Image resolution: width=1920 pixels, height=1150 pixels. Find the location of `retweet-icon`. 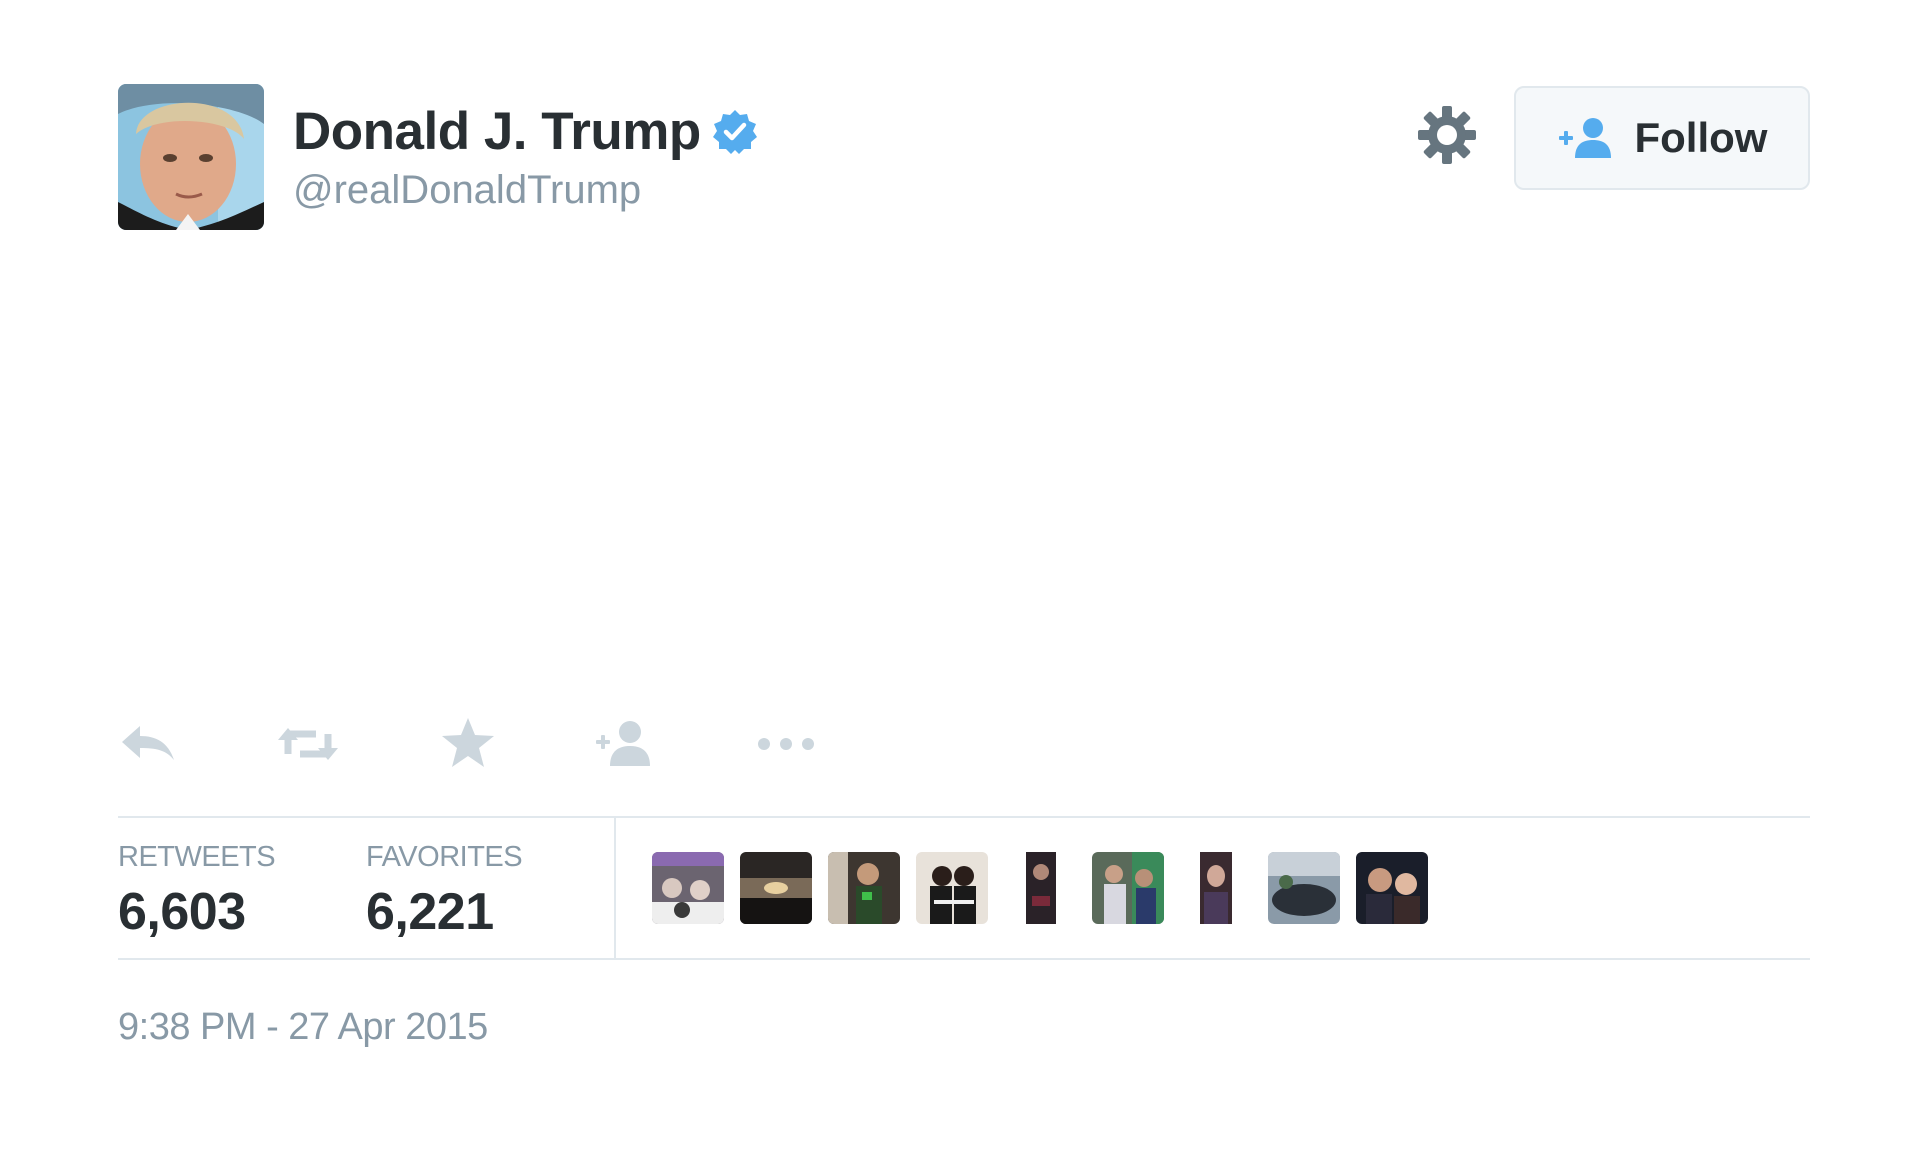

retweet-icon is located at coordinates (308, 744).